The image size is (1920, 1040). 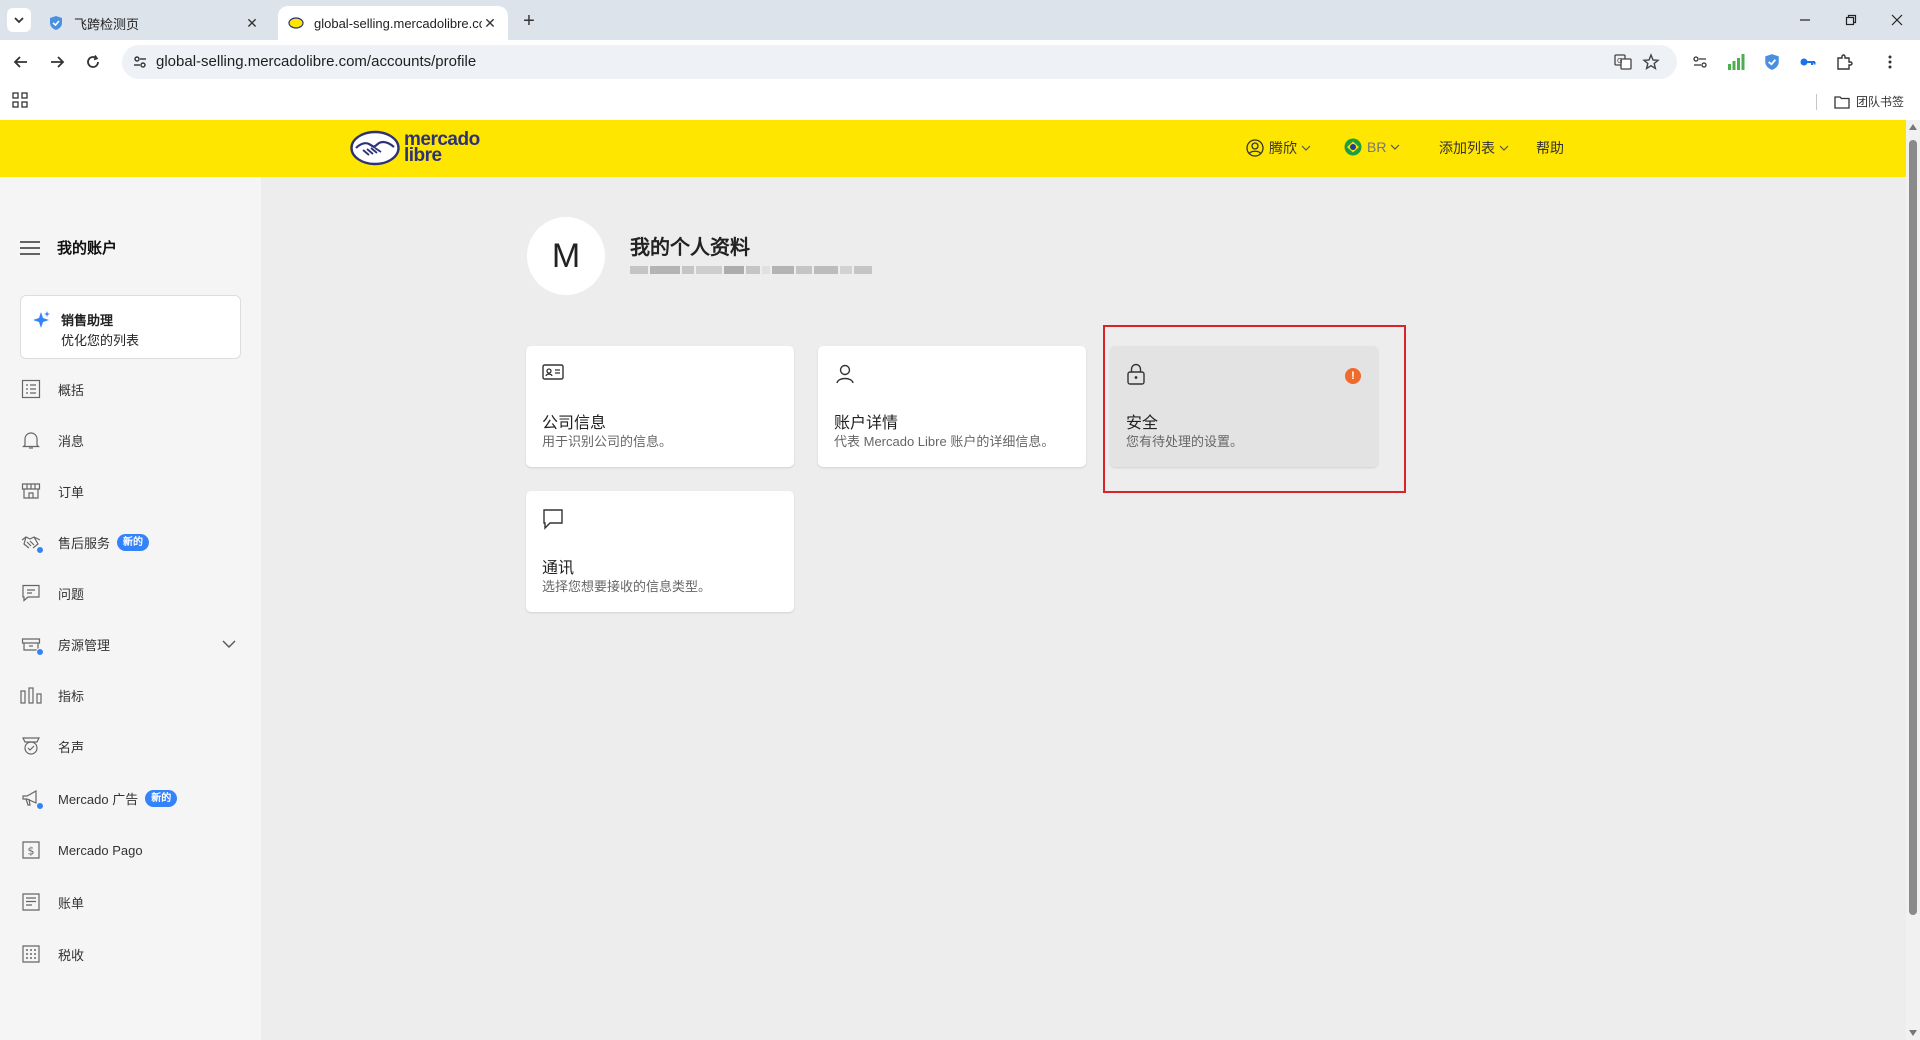 What do you see at coordinates (607, 441) in the screenshot?
I see `card-description: 用于识别公司的信息。` at bounding box center [607, 441].